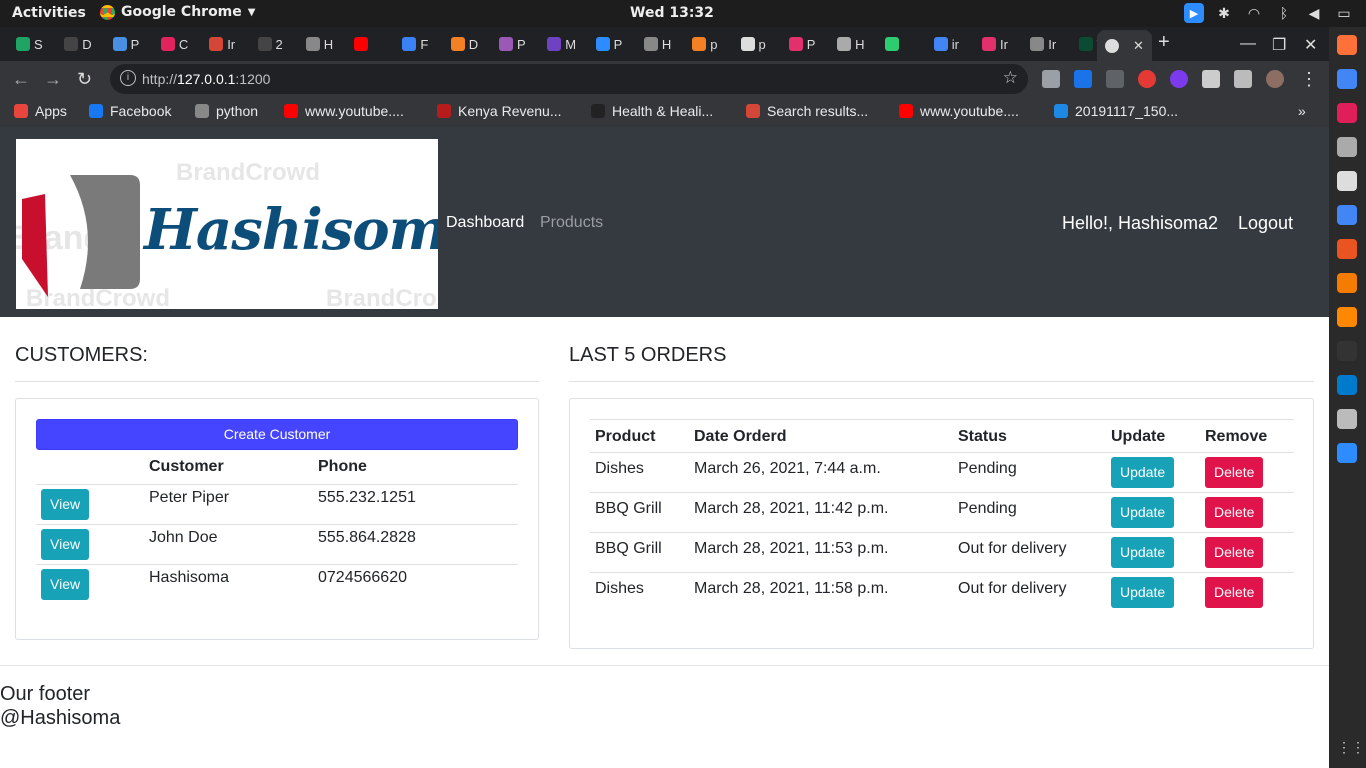 The image size is (1366, 768). What do you see at coordinates (1284, 13) in the screenshot?
I see `bluetooth-icon: ᛒ` at bounding box center [1284, 13].